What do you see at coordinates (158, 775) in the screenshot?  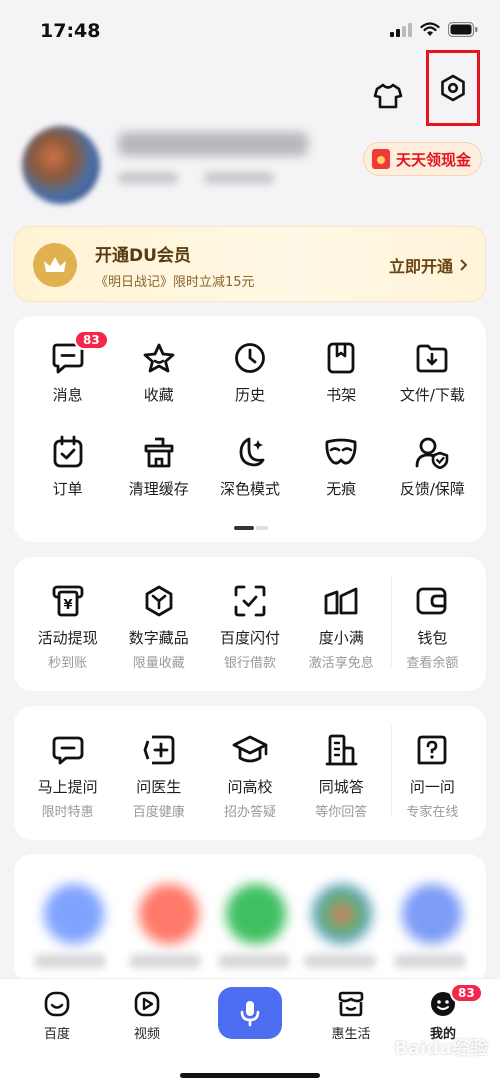 I see `service-item-doctor: 问医生 百度健康` at bounding box center [158, 775].